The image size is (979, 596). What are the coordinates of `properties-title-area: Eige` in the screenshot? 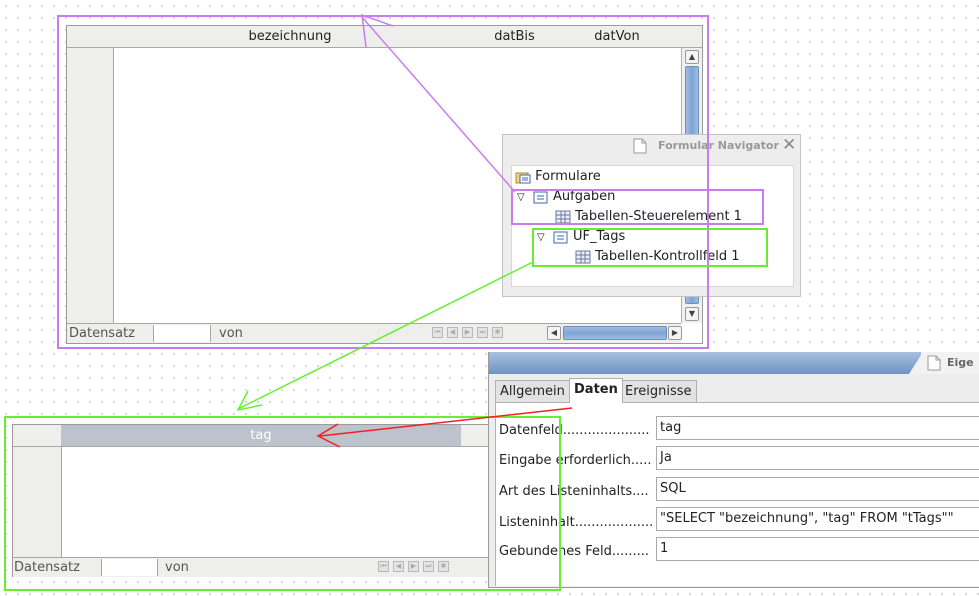 It's located at (950, 363).